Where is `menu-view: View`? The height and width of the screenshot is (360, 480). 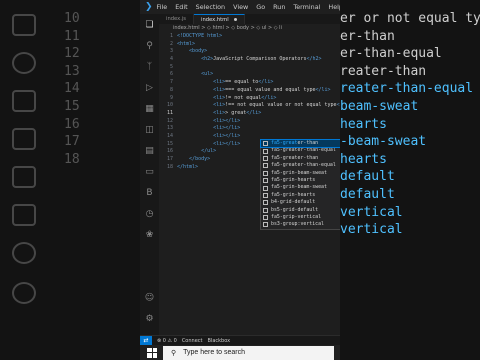
menu-view: View is located at coordinates (240, 7).